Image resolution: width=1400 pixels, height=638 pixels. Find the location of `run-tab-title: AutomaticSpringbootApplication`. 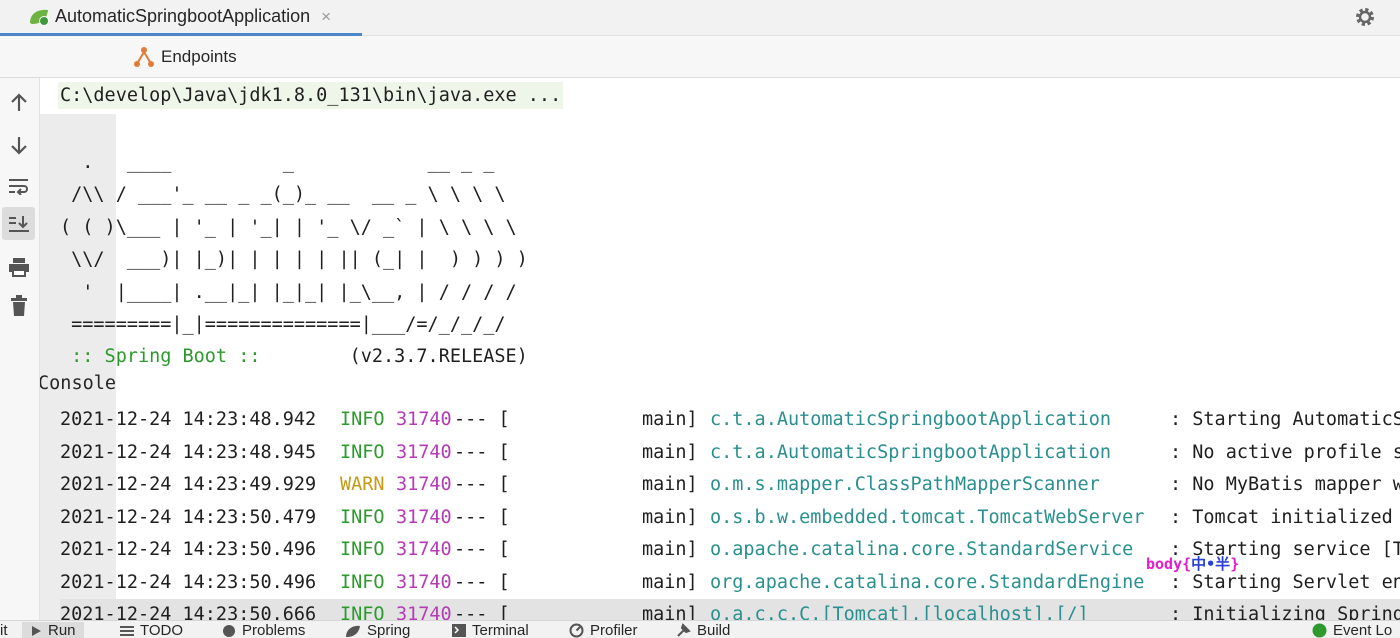

run-tab-title: AutomaticSpringbootApplication is located at coordinates (183, 16).